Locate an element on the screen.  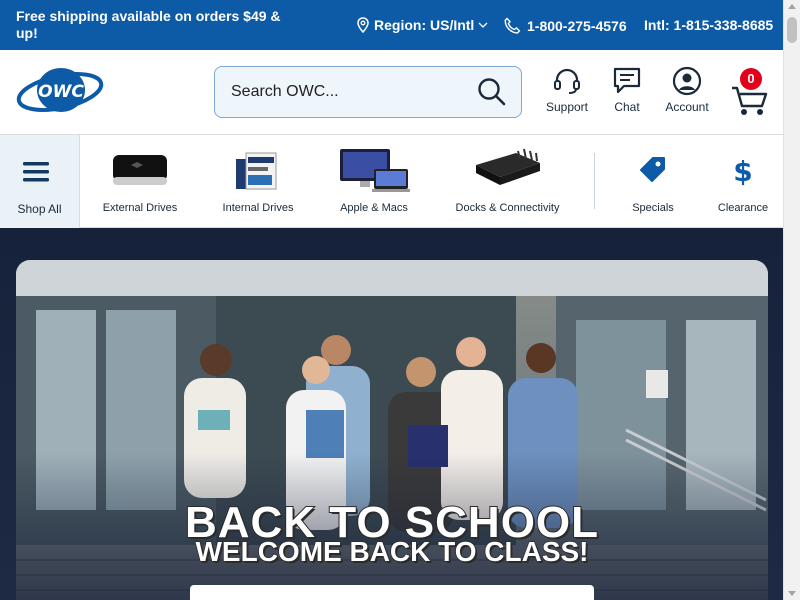
chat-label: Chat is located at coordinates (627, 107).